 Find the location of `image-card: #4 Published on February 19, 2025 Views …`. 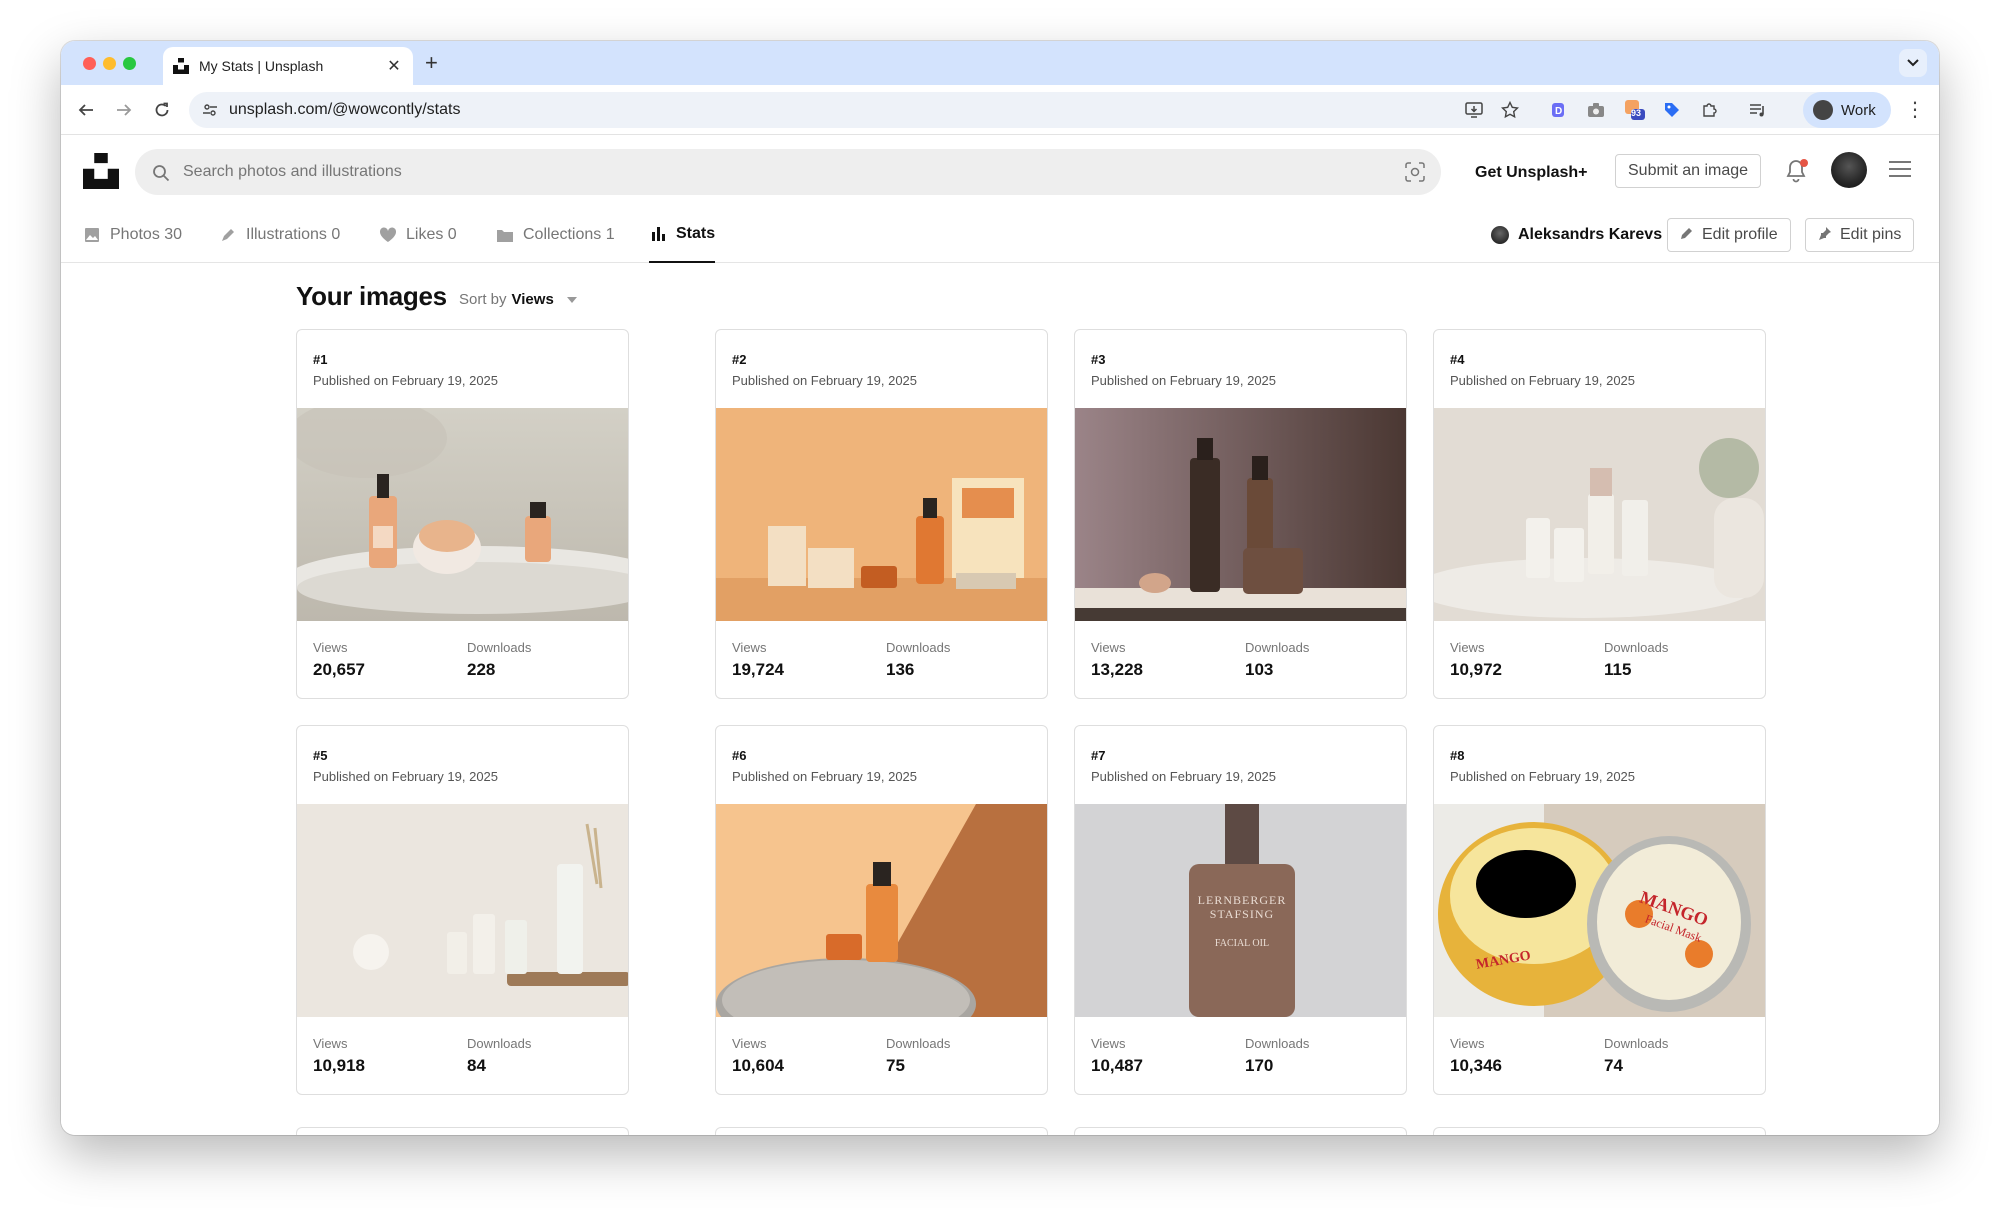

image-card: #4 Published on February 19, 2025 Views … is located at coordinates (1599, 514).